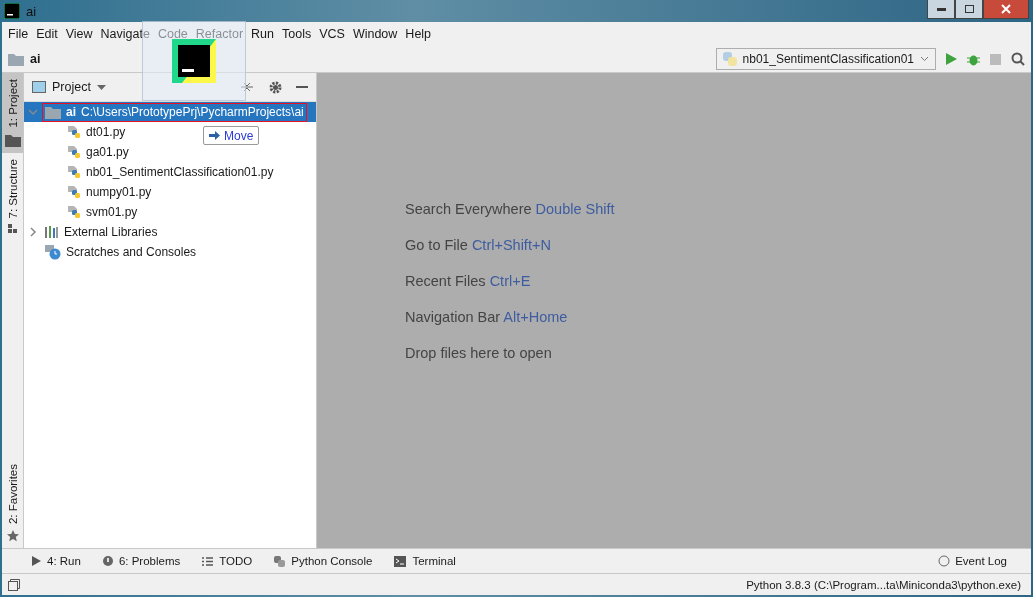 The image size is (1033, 597). What do you see at coordinates (35, 59) in the screenshot?
I see `breadcrumb: ai` at bounding box center [35, 59].